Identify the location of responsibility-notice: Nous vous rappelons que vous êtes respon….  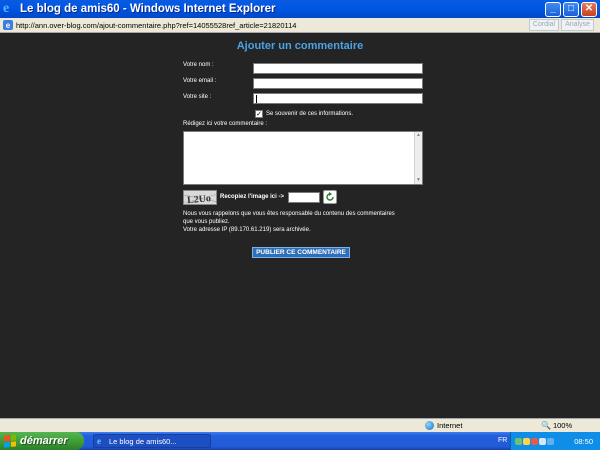
(303, 222).